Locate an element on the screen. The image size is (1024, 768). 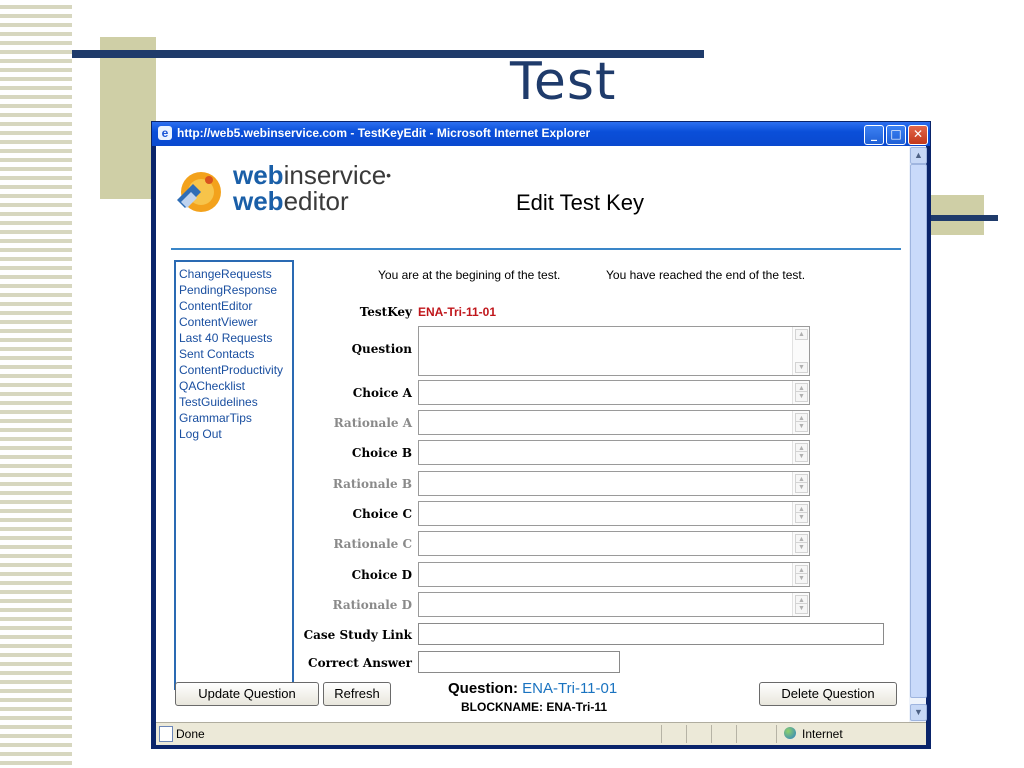
brand-webeditor: webeditor is located at coordinates (291, 201).